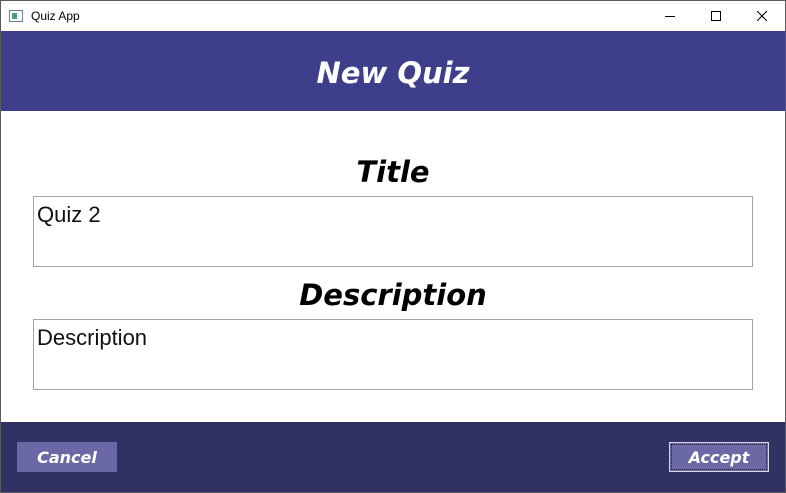 Image resolution: width=786 pixels, height=493 pixels. I want to click on close-button, so click(762, 16).